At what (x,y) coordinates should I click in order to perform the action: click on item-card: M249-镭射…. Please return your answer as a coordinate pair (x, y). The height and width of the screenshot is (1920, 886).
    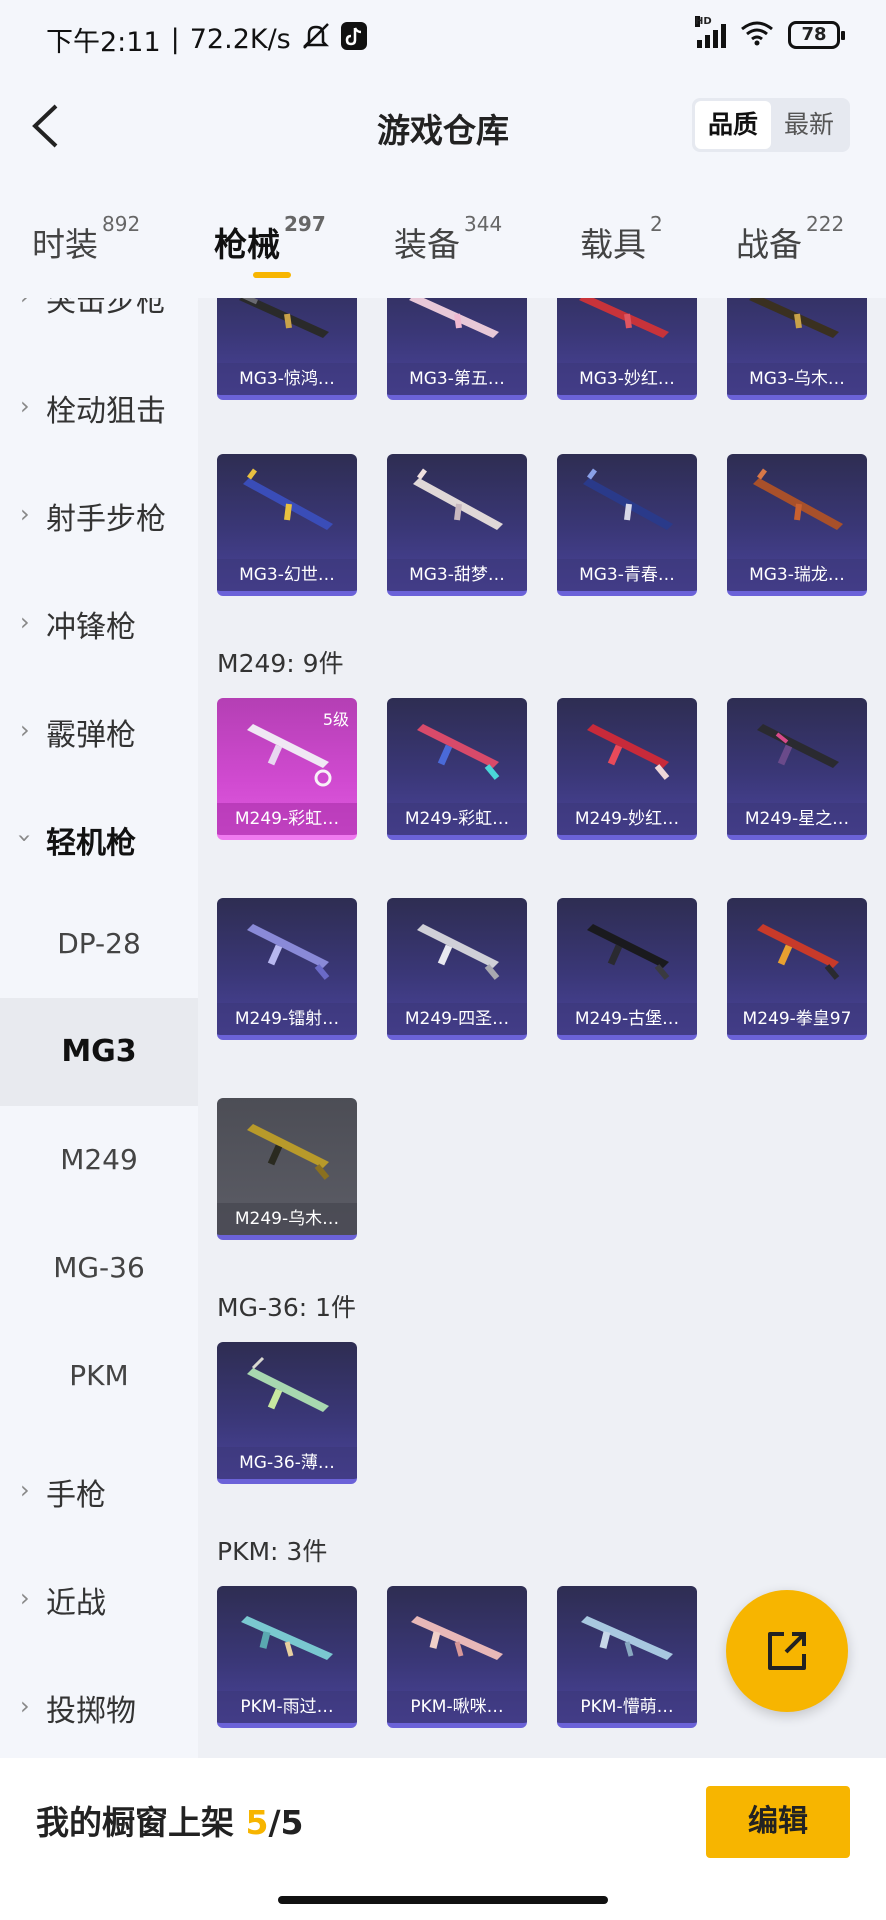
    Looking at the image, I should click on (287, 969).